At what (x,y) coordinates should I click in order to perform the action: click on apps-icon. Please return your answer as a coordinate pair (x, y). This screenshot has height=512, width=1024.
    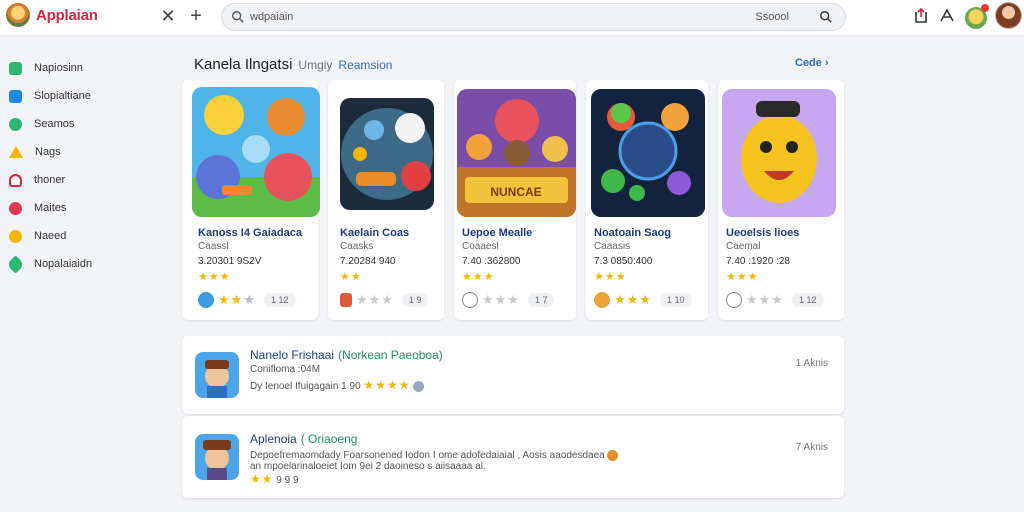
    Looking at the image, I should click on (15, 96).